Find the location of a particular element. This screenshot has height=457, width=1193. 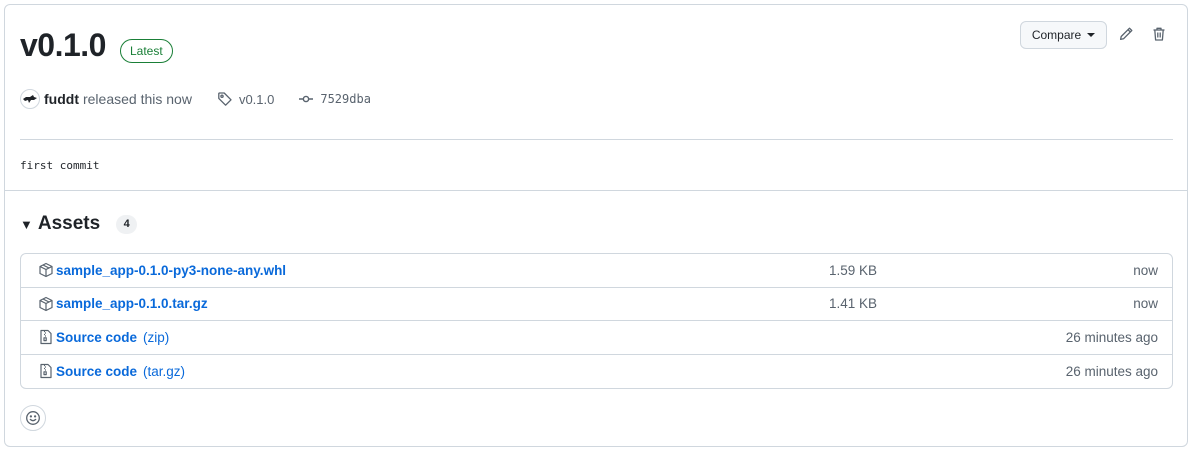

asset-link: Source code (zip) is located at coordinates (103, 337).